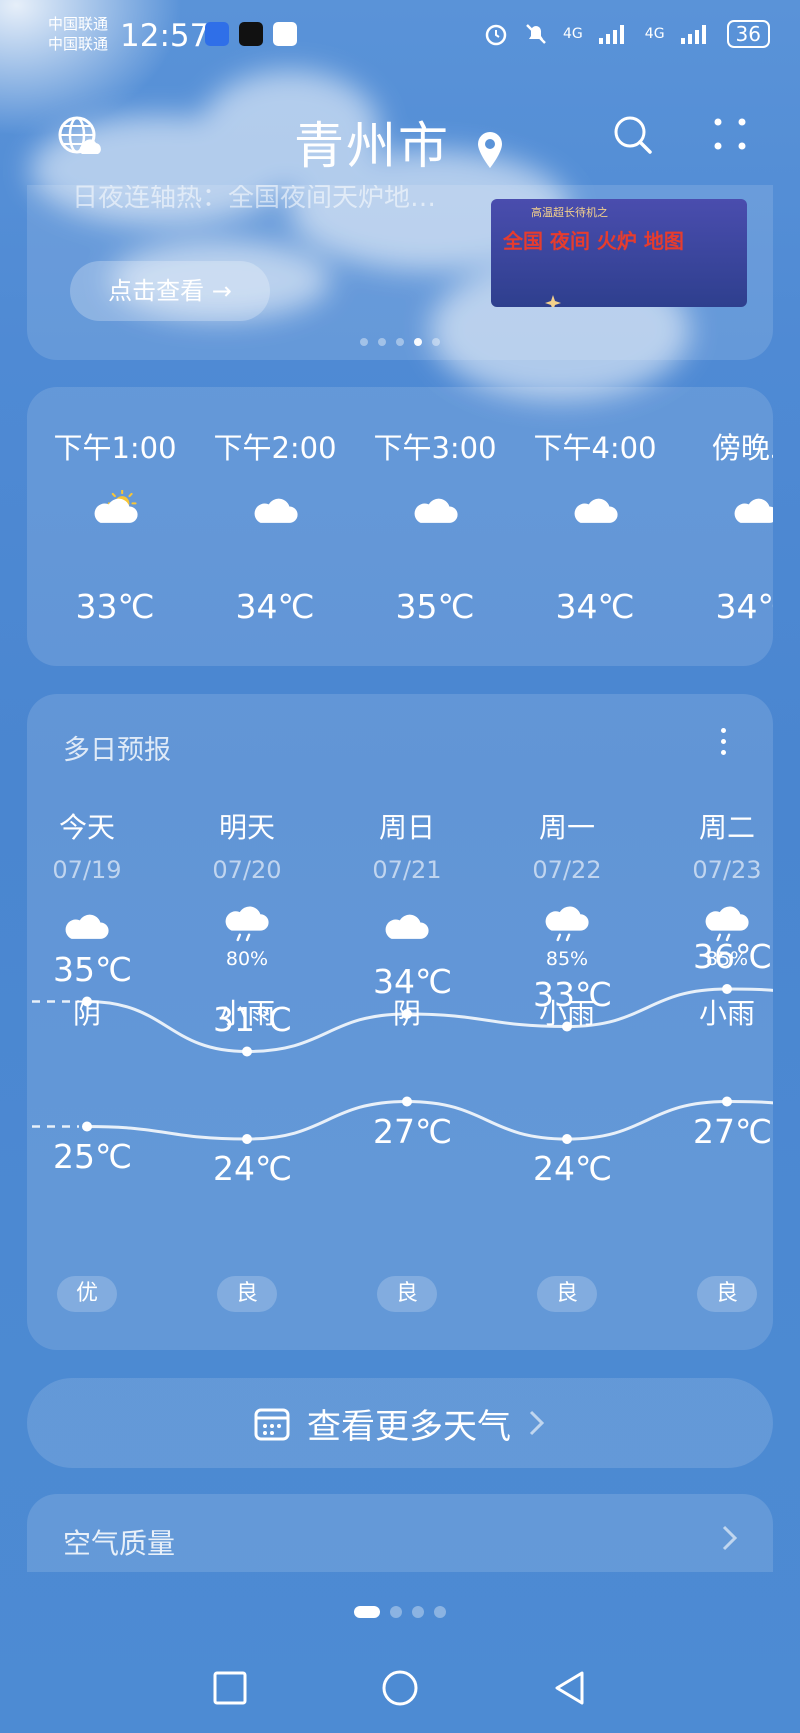 This screenshot has height=1733, width=800. I want to click on low-temp-label: 25℃, so click(93, 1156).